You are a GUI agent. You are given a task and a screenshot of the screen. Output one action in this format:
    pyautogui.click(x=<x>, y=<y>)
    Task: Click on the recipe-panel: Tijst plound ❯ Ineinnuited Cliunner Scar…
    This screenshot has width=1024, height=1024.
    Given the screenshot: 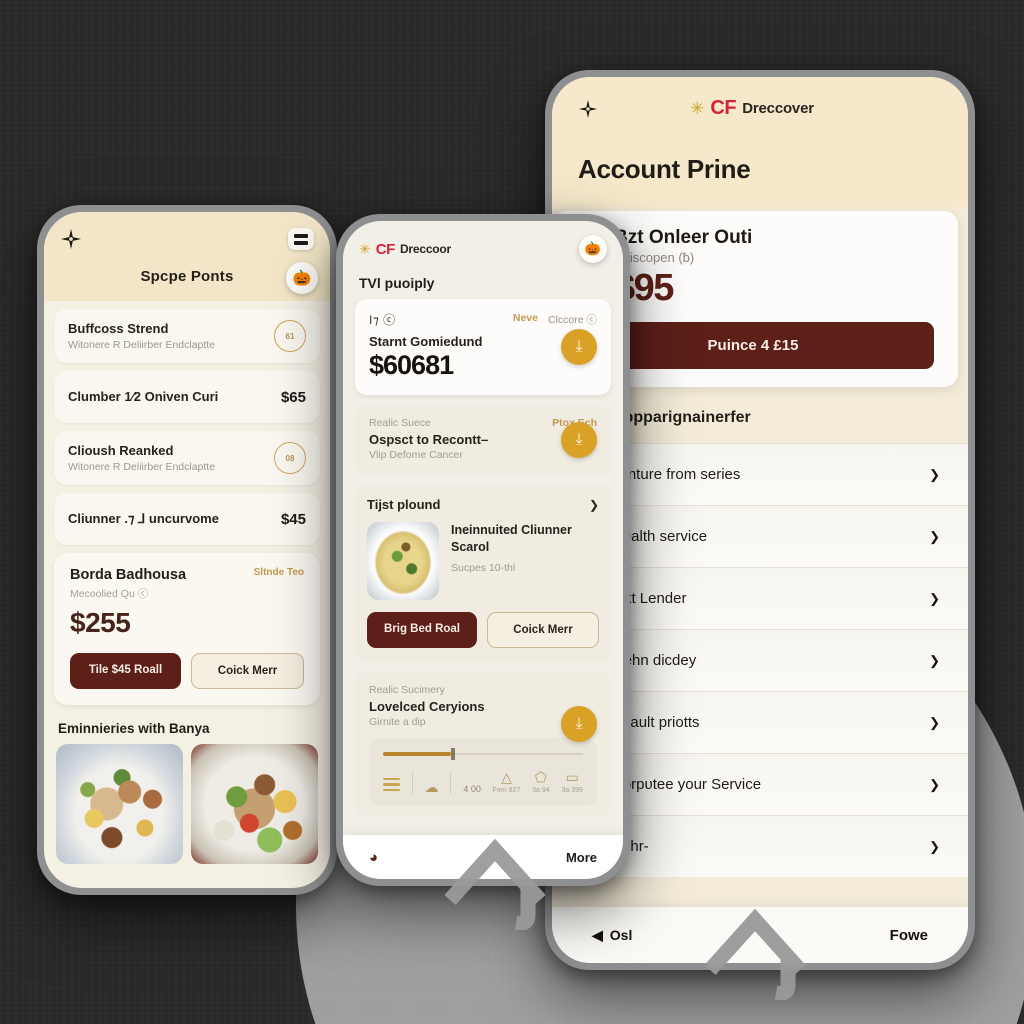 What is the action you would take?
    pyautogui.click(x=483, y=573)
    